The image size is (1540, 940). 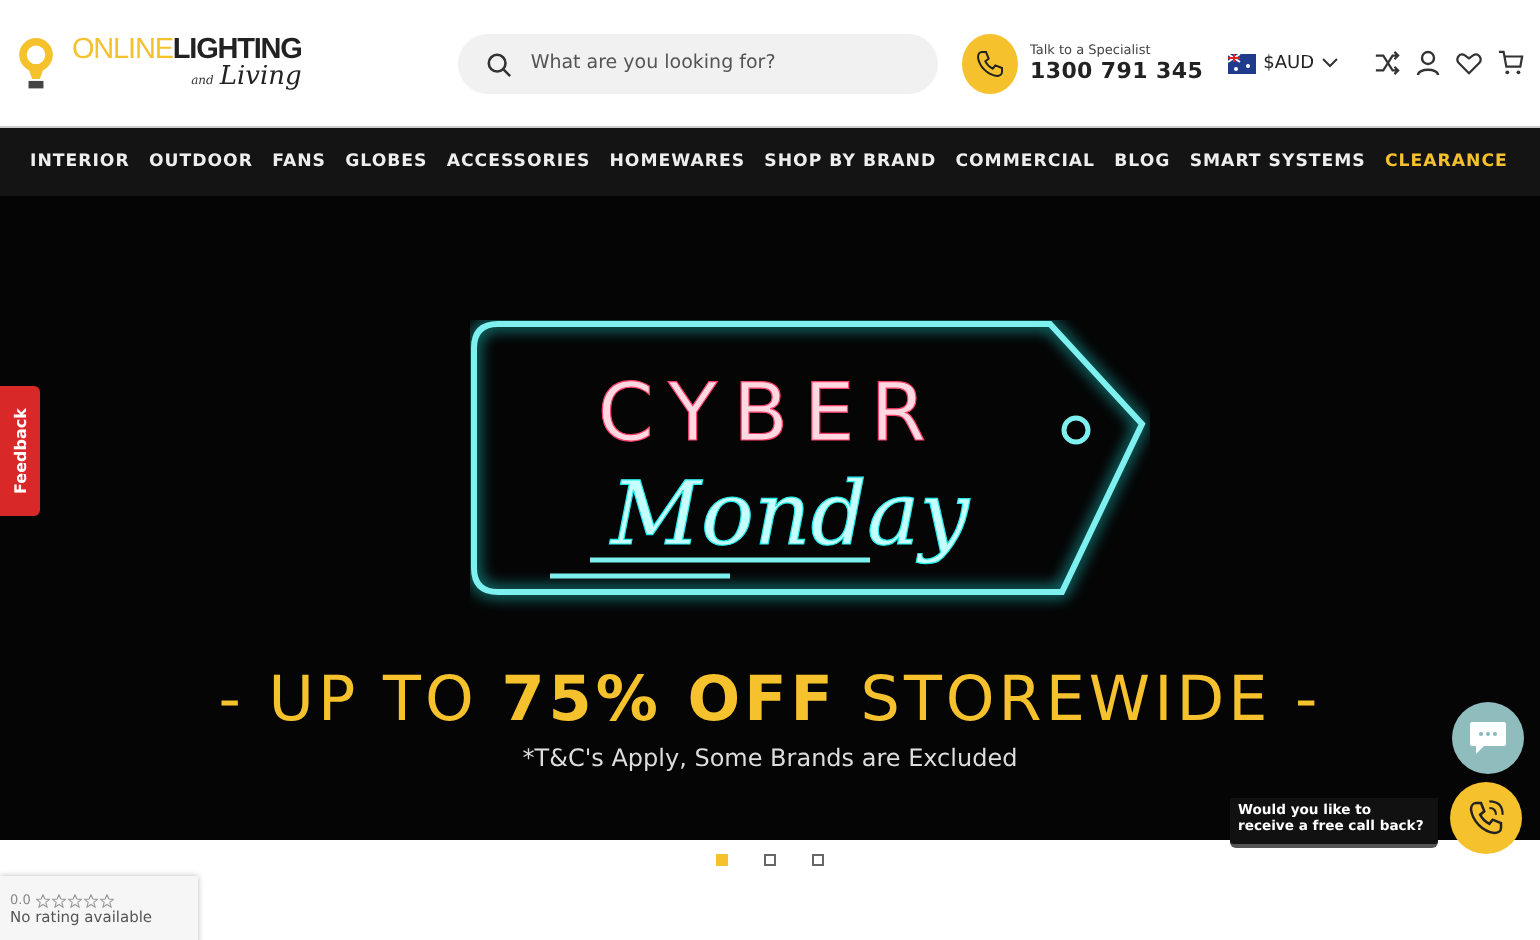 I want to click on user-icon, so click(x=1428, y=63).